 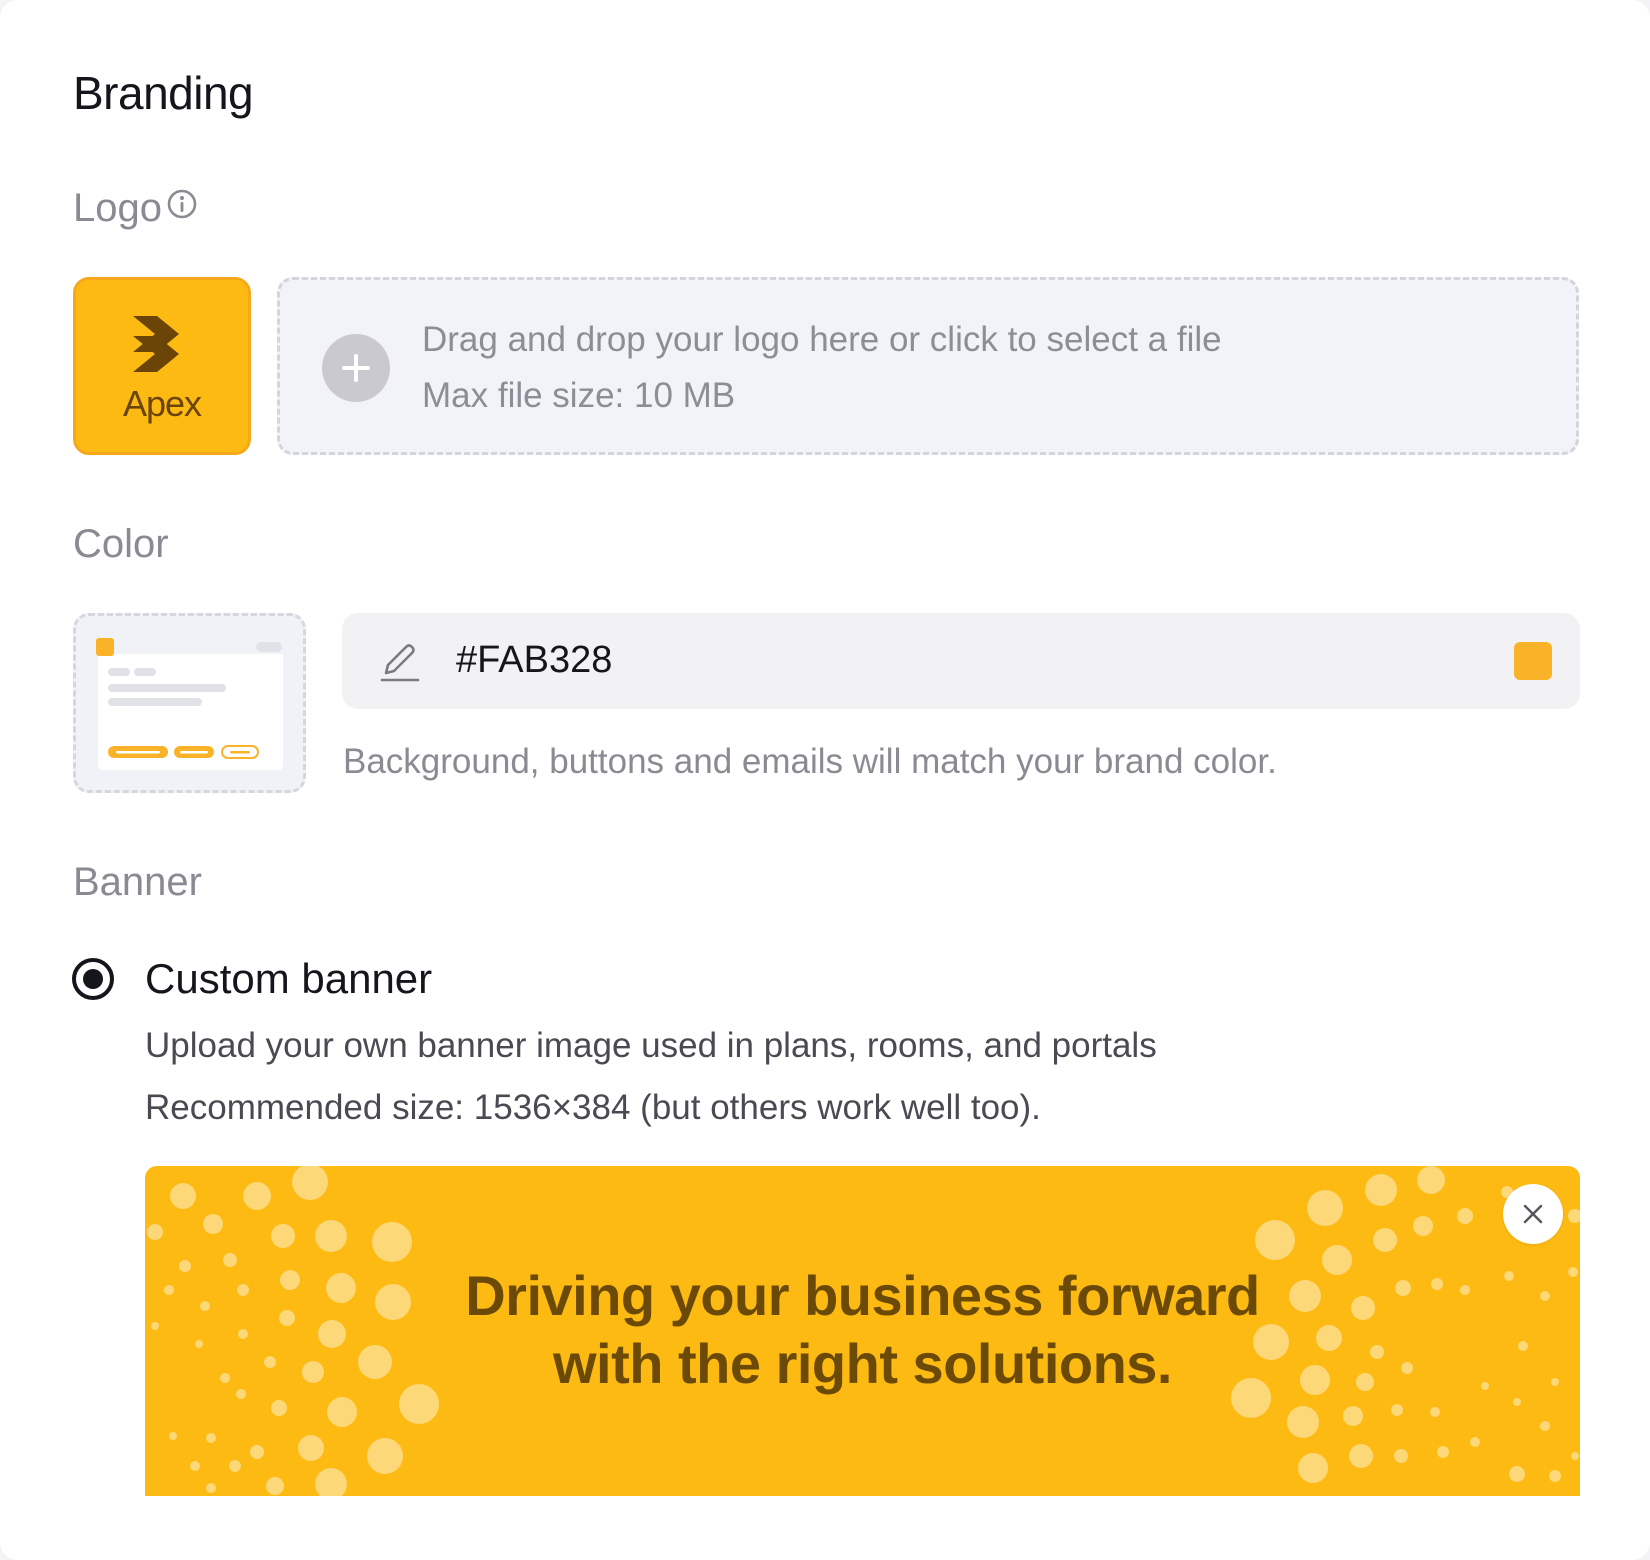 What do you see at coordinates (288, 979) in the screenshot?
I see `custom-banner-label: Custom banner` at bounding box center [288, 979].